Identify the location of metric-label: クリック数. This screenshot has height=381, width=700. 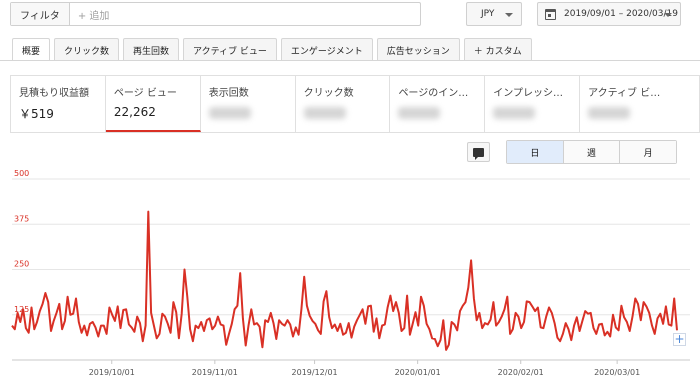
(328, 93).